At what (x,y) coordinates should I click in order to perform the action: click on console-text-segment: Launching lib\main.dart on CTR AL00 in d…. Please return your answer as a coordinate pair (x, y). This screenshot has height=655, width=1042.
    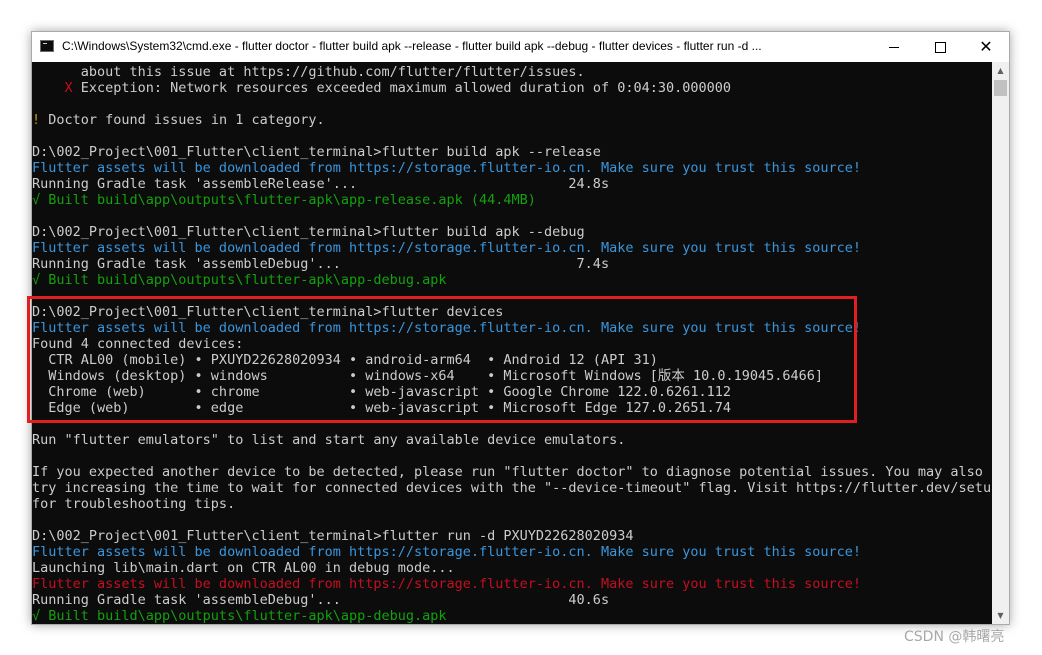
    Looking at the image, I should click on (243, 568).